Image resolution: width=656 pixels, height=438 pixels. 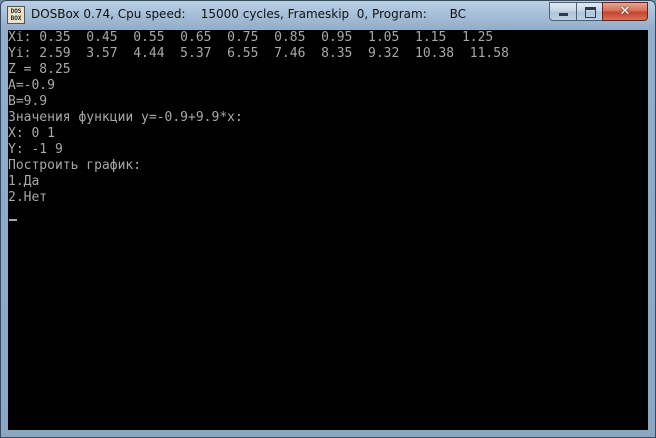 I want to click on console-option-no: 2.Нет, so click(x=28, y=197).